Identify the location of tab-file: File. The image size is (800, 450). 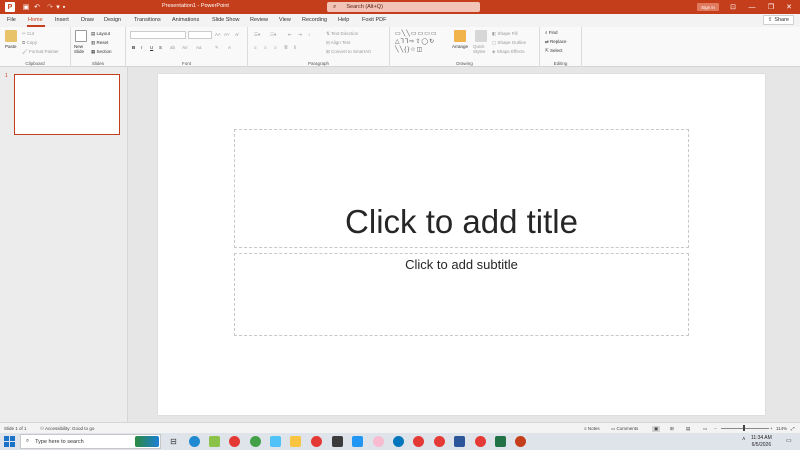
(11, 20).